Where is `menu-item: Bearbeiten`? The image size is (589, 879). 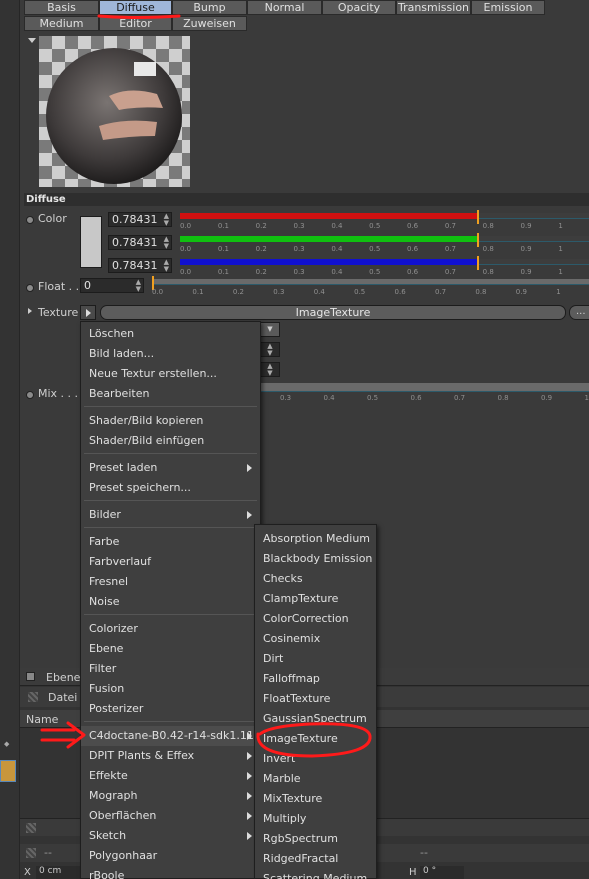
menu-item: Bearbeiten is located at coordinates (170, 394).